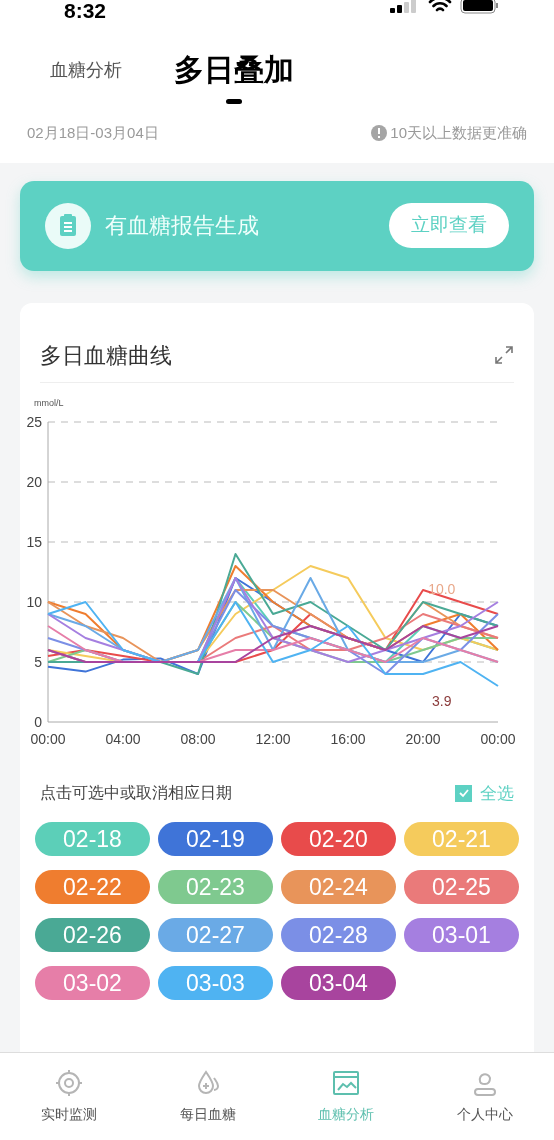 The height and width of the screenshot is (1140, 554). I want to click on y-axis-unit: mmol/L, so click(49, 402).